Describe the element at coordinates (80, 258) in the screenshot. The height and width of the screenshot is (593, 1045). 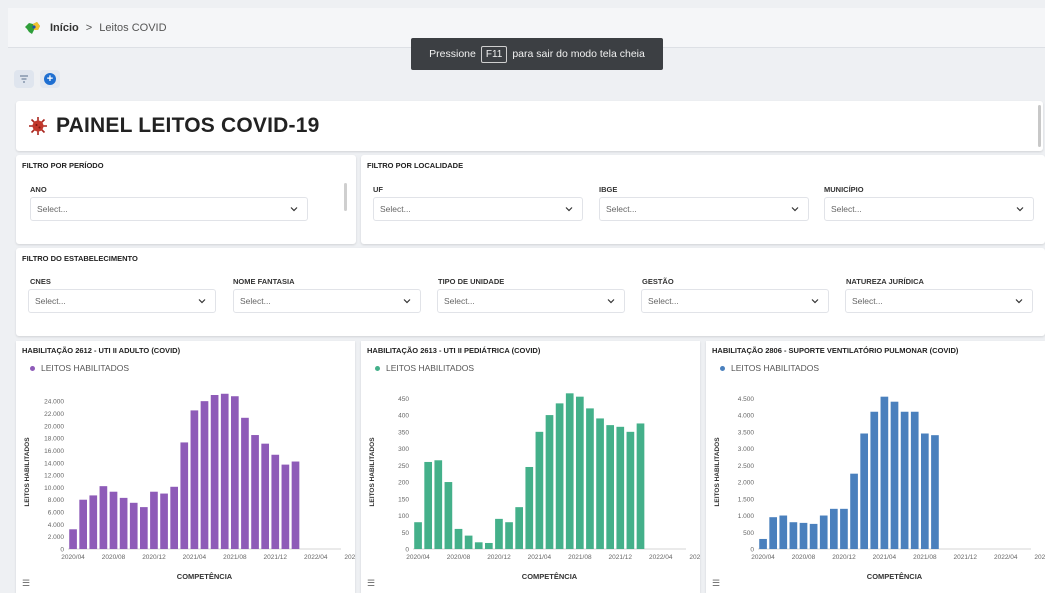
I see `establishment-filter-title: FILTRO DO ESTABELECIMENTO` at that location.